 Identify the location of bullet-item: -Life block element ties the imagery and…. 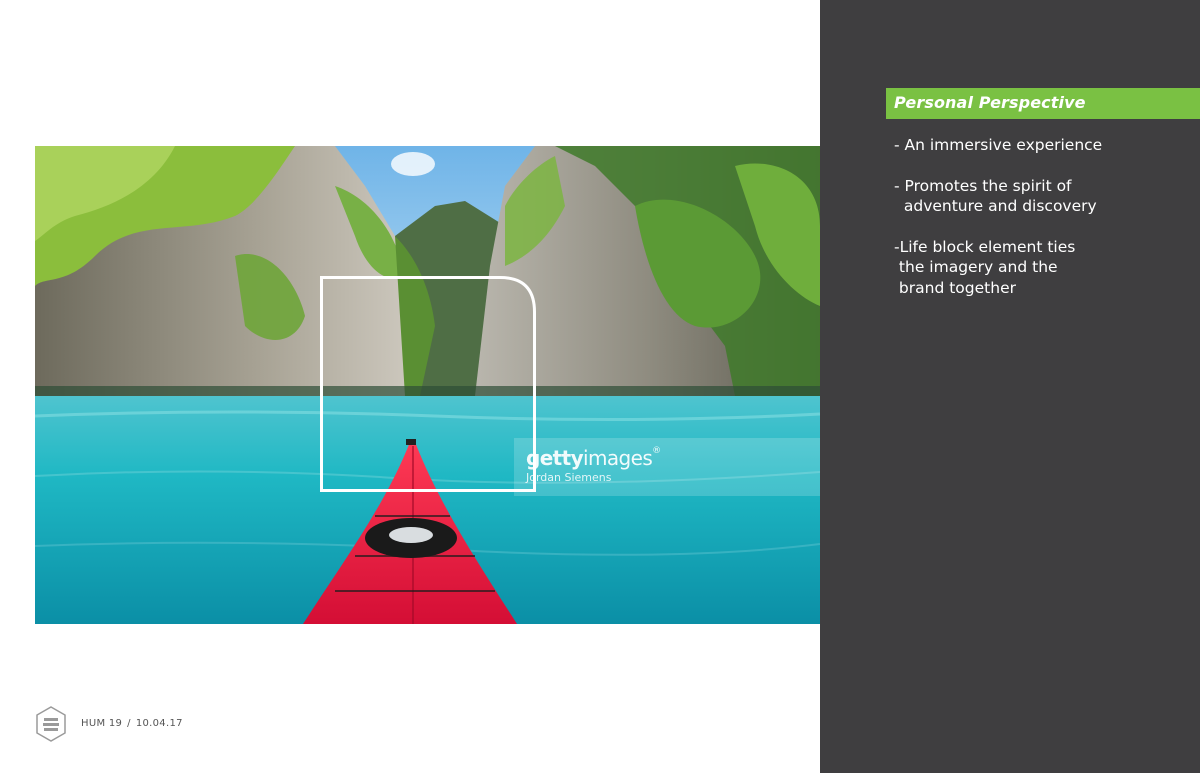
(985, 267).